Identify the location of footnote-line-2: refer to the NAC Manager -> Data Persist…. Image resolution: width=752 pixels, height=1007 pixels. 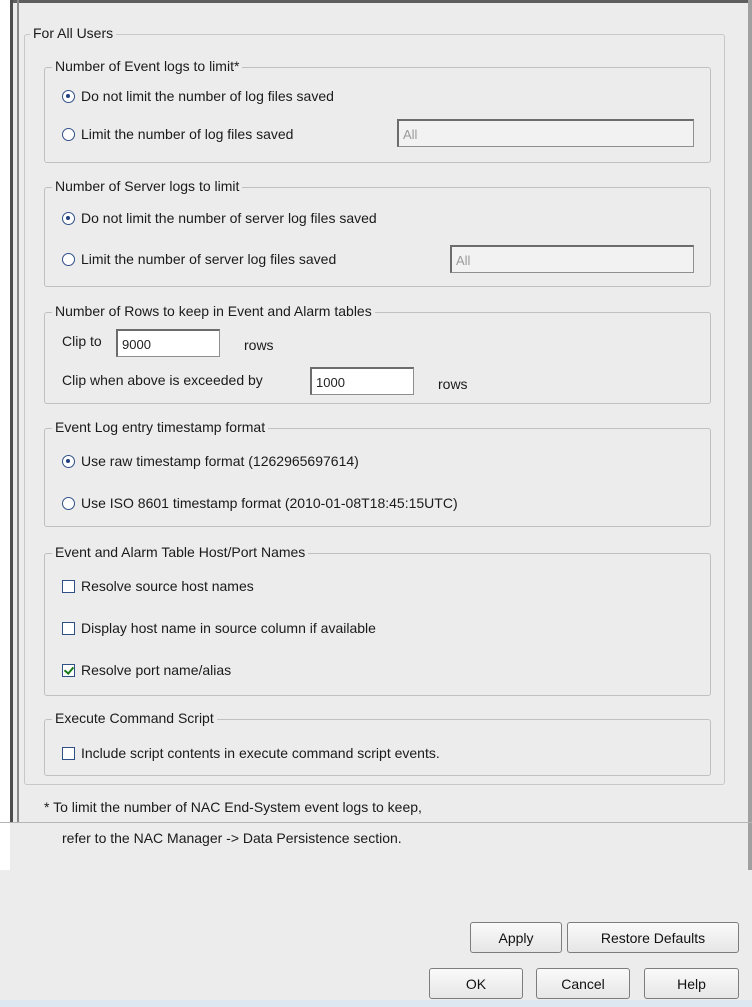
(232, 838).